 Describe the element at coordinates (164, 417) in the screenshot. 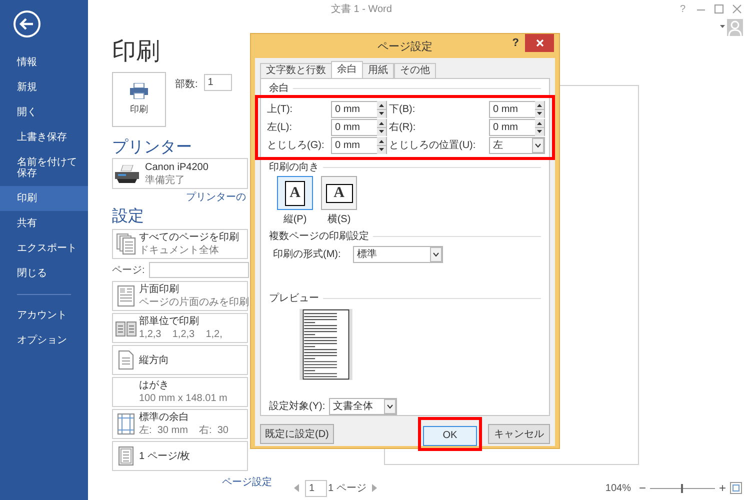

I see `option-title: 標準の余白` at that location.